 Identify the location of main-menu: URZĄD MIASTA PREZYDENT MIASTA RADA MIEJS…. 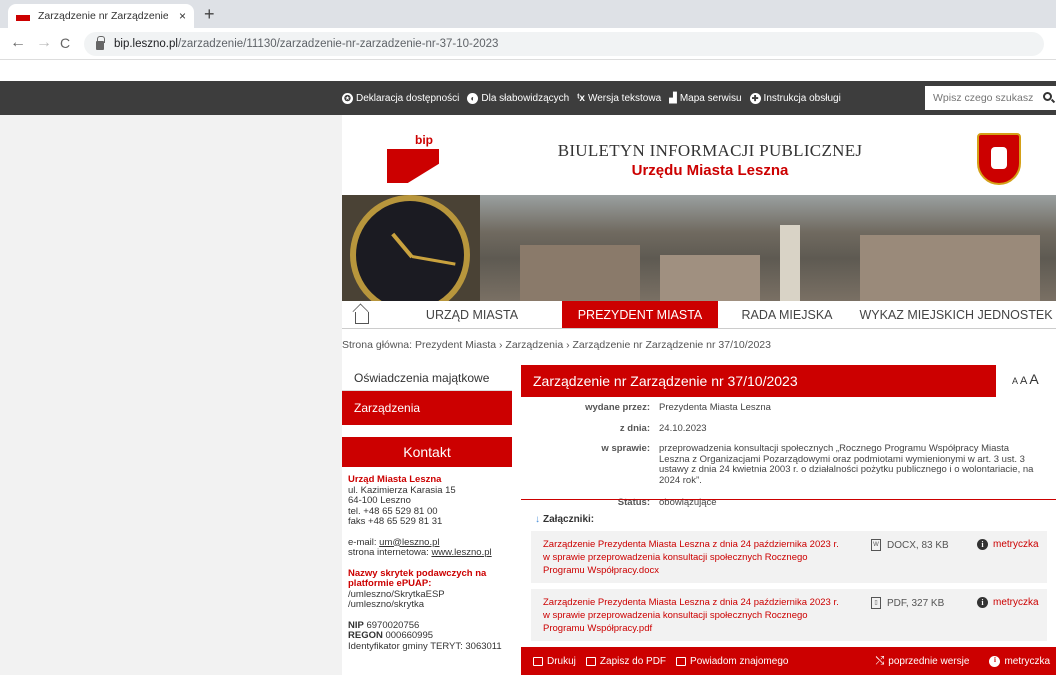
(699, 315).